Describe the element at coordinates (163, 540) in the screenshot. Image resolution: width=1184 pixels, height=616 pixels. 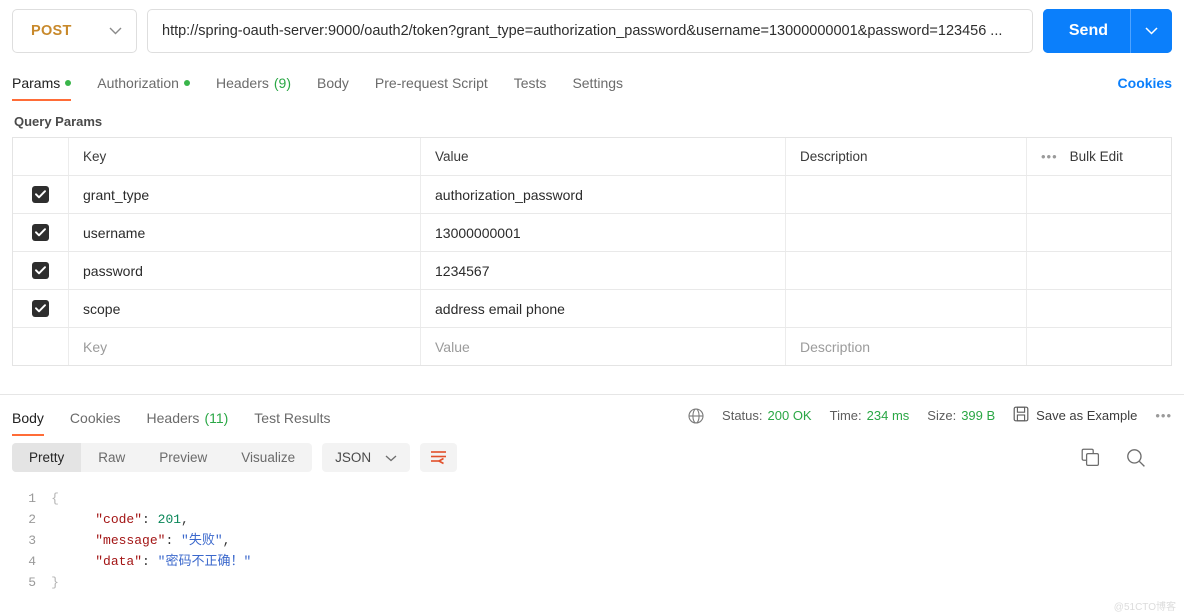
I see `code-text: "message": "失败",` at that location.